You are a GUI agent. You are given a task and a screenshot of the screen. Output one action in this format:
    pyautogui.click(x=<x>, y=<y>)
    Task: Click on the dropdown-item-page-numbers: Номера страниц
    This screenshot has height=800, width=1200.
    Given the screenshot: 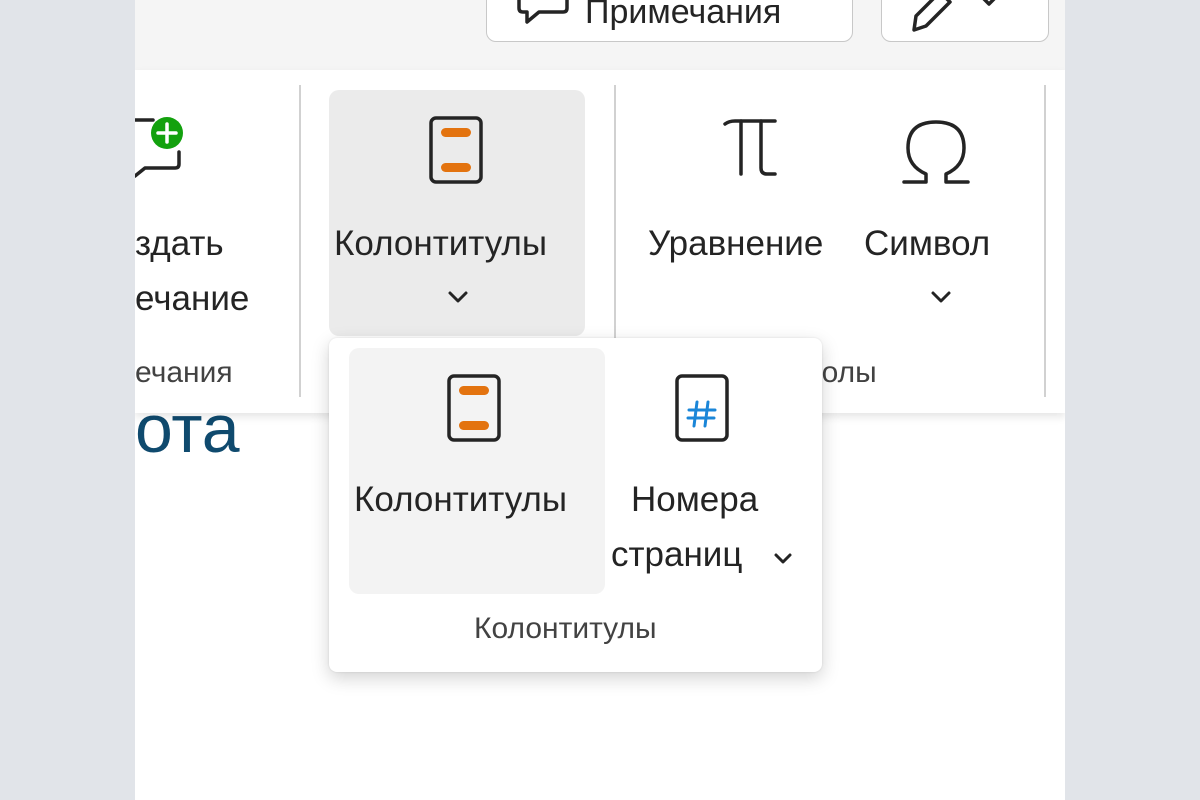 What is the action you would take?
    pyautogui.click(x=711, y=471)
    